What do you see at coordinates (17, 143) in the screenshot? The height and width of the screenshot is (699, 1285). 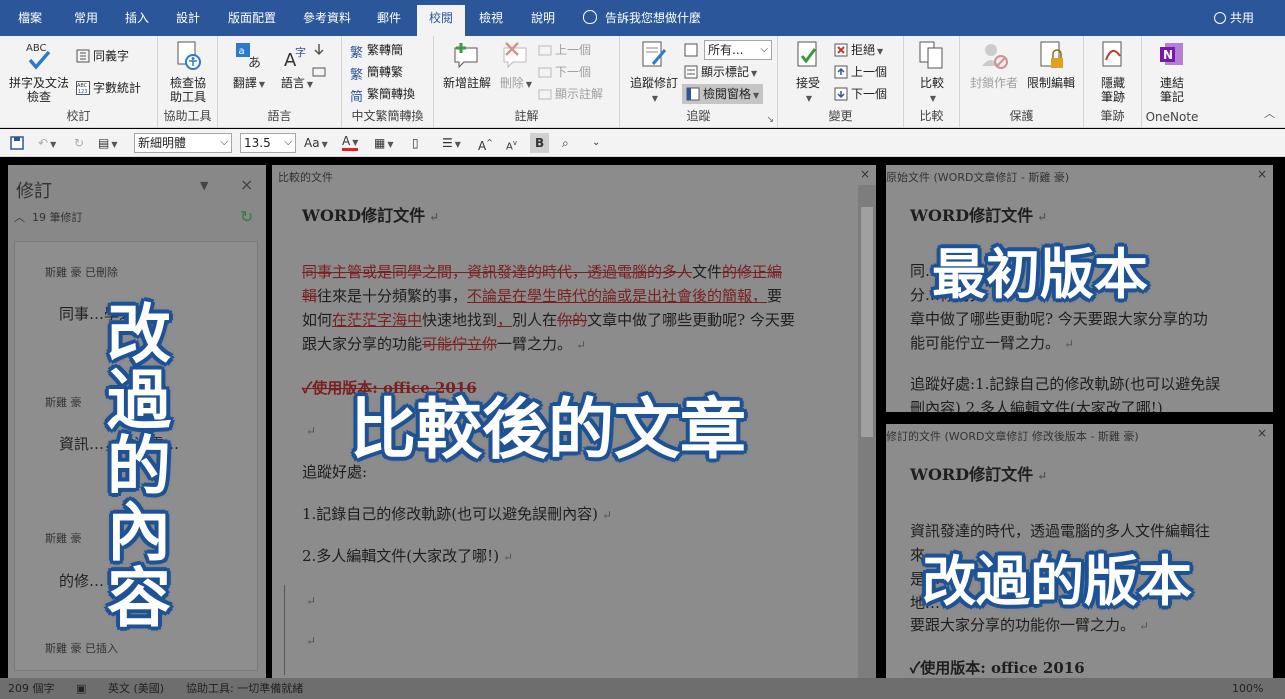 I see `save-icon` at bounding box center [17, 143].